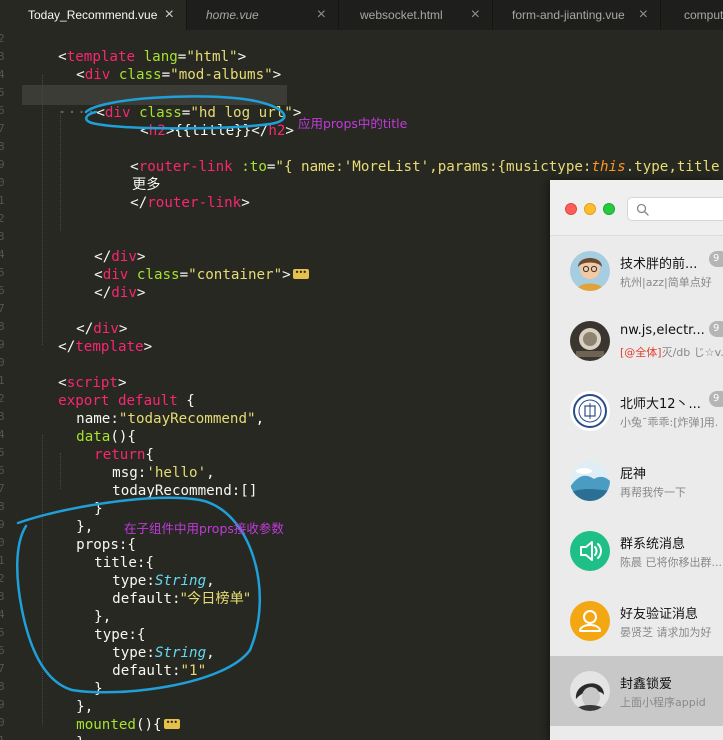 This screenshot has width=723, height=740. Describe the element at coordinates (193, 671) in the screenshot. I see `code-token: "1"` at that location.